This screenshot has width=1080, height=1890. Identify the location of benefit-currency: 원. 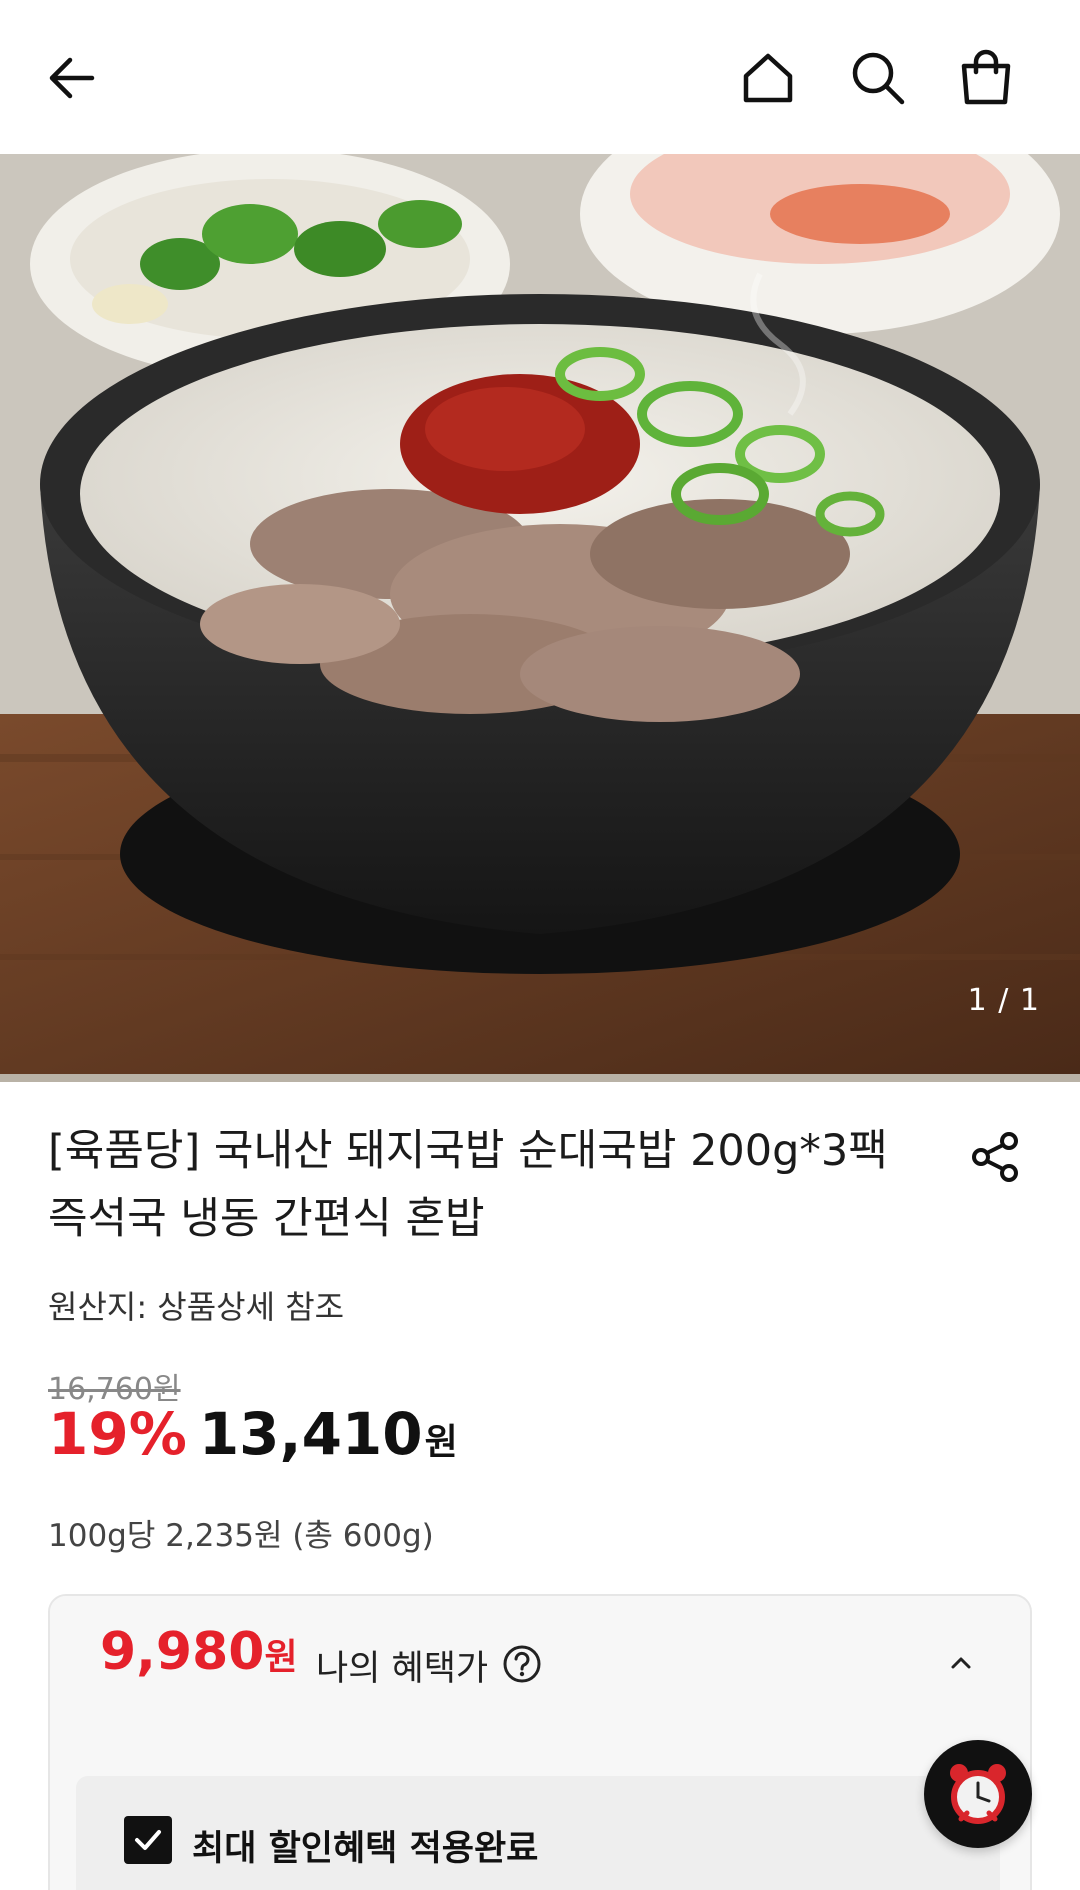
(281, 1657).